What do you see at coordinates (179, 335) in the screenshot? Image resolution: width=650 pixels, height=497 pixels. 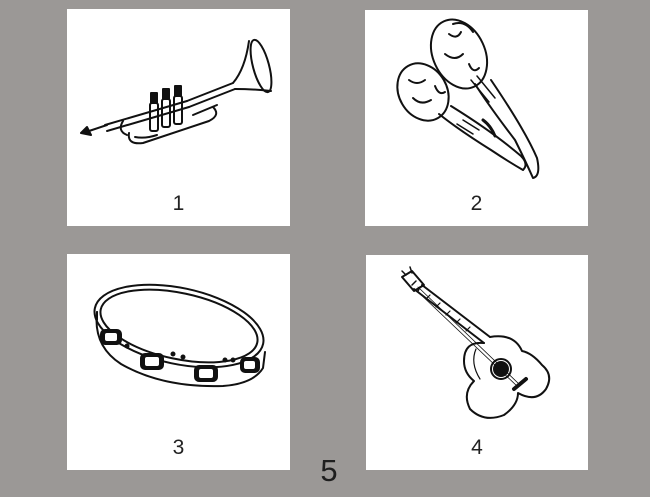 I see `tambourine-icon` at bounding box center [179, 335].